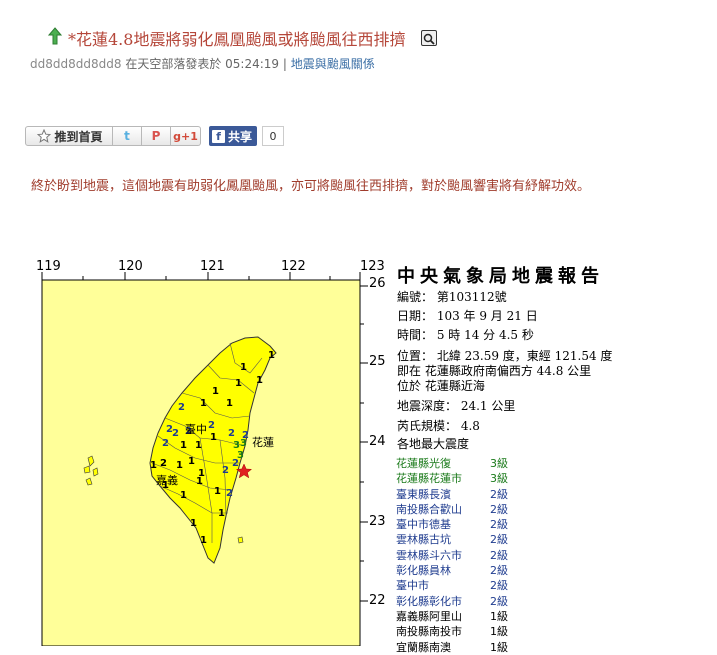  Describe the element at coordinates (452, 297) in the screenshot. I see `report-number: 編號： 第103112號` at that location.